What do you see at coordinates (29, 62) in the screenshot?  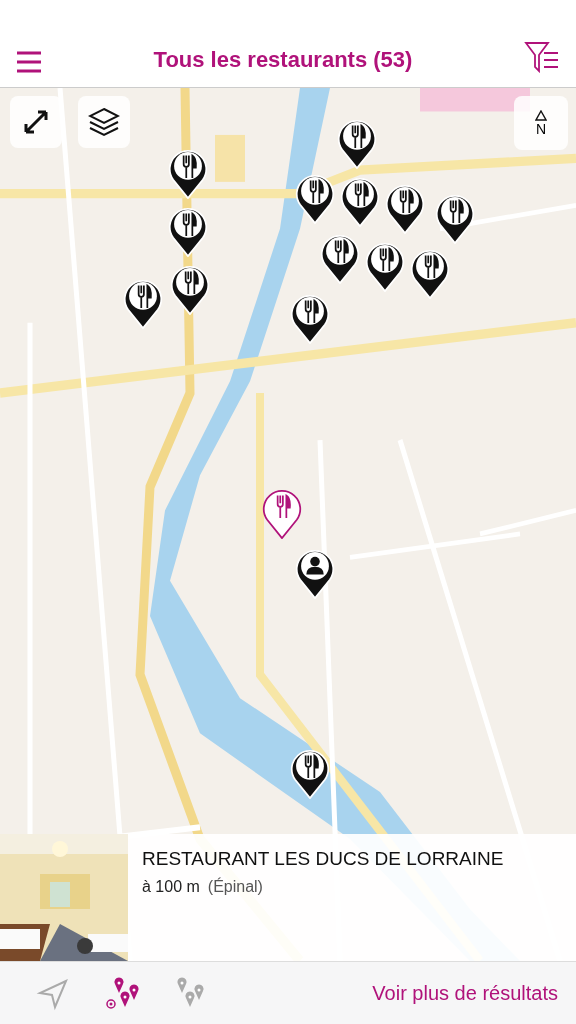 I see `menu-icon` at bounding box center [29, 62].